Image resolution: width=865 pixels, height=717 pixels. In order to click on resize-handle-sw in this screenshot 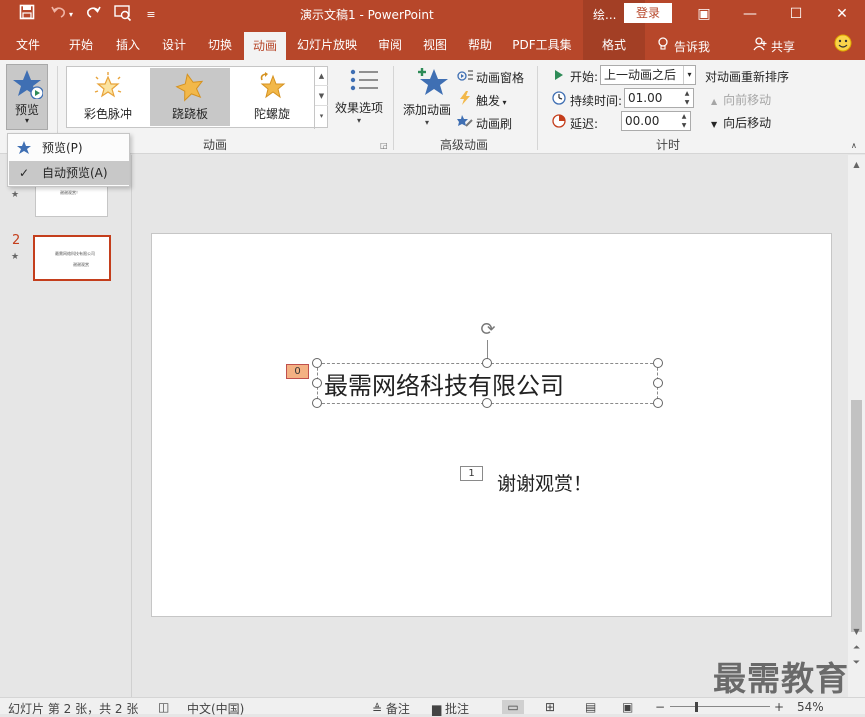, I will do `click(317, 403)`.